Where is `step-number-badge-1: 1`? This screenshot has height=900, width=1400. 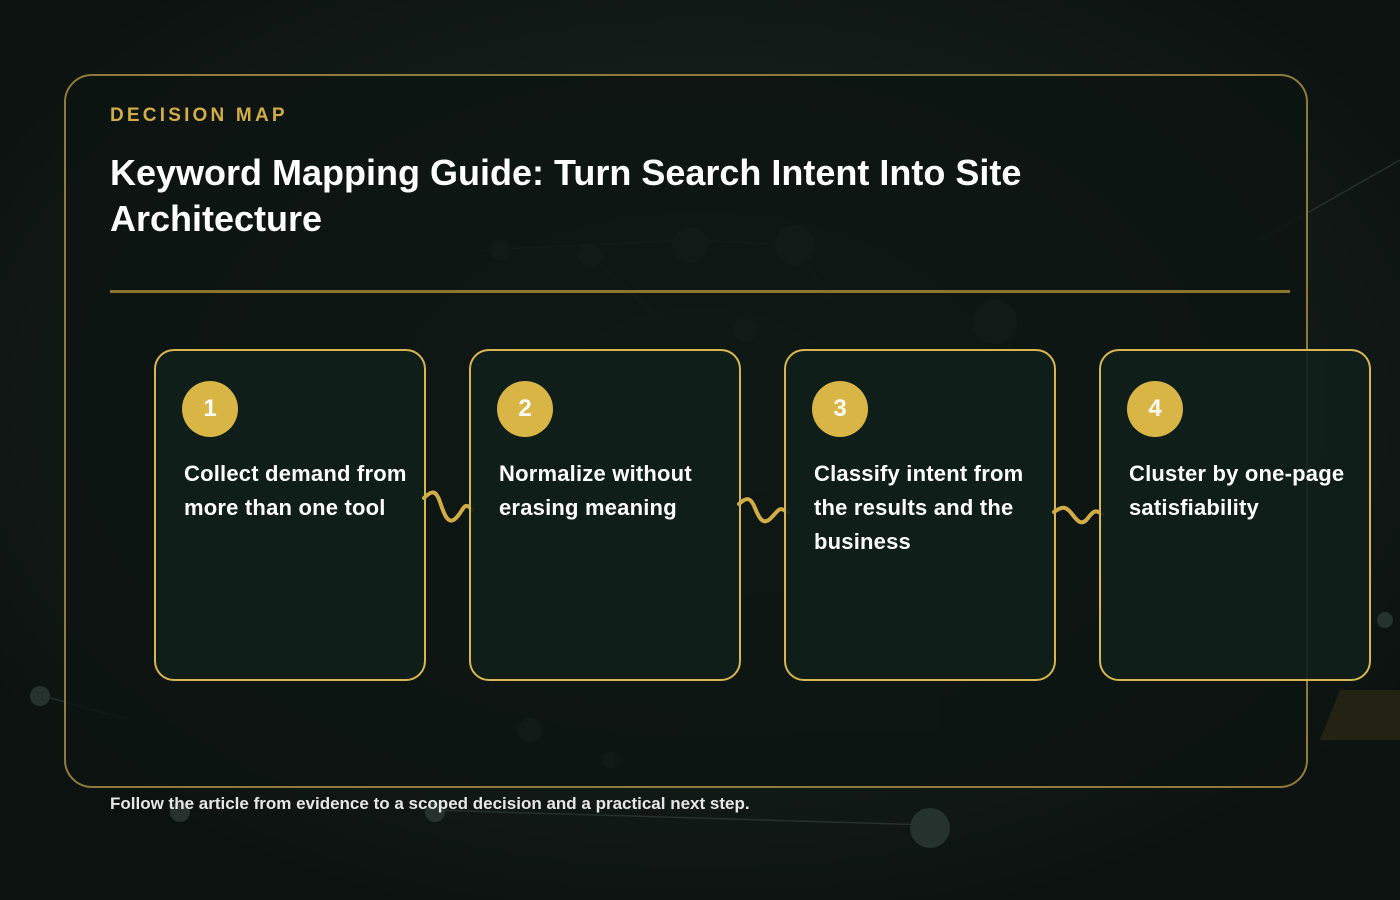 step-number-badge-1: 1 is located at coordinates (210, 409).